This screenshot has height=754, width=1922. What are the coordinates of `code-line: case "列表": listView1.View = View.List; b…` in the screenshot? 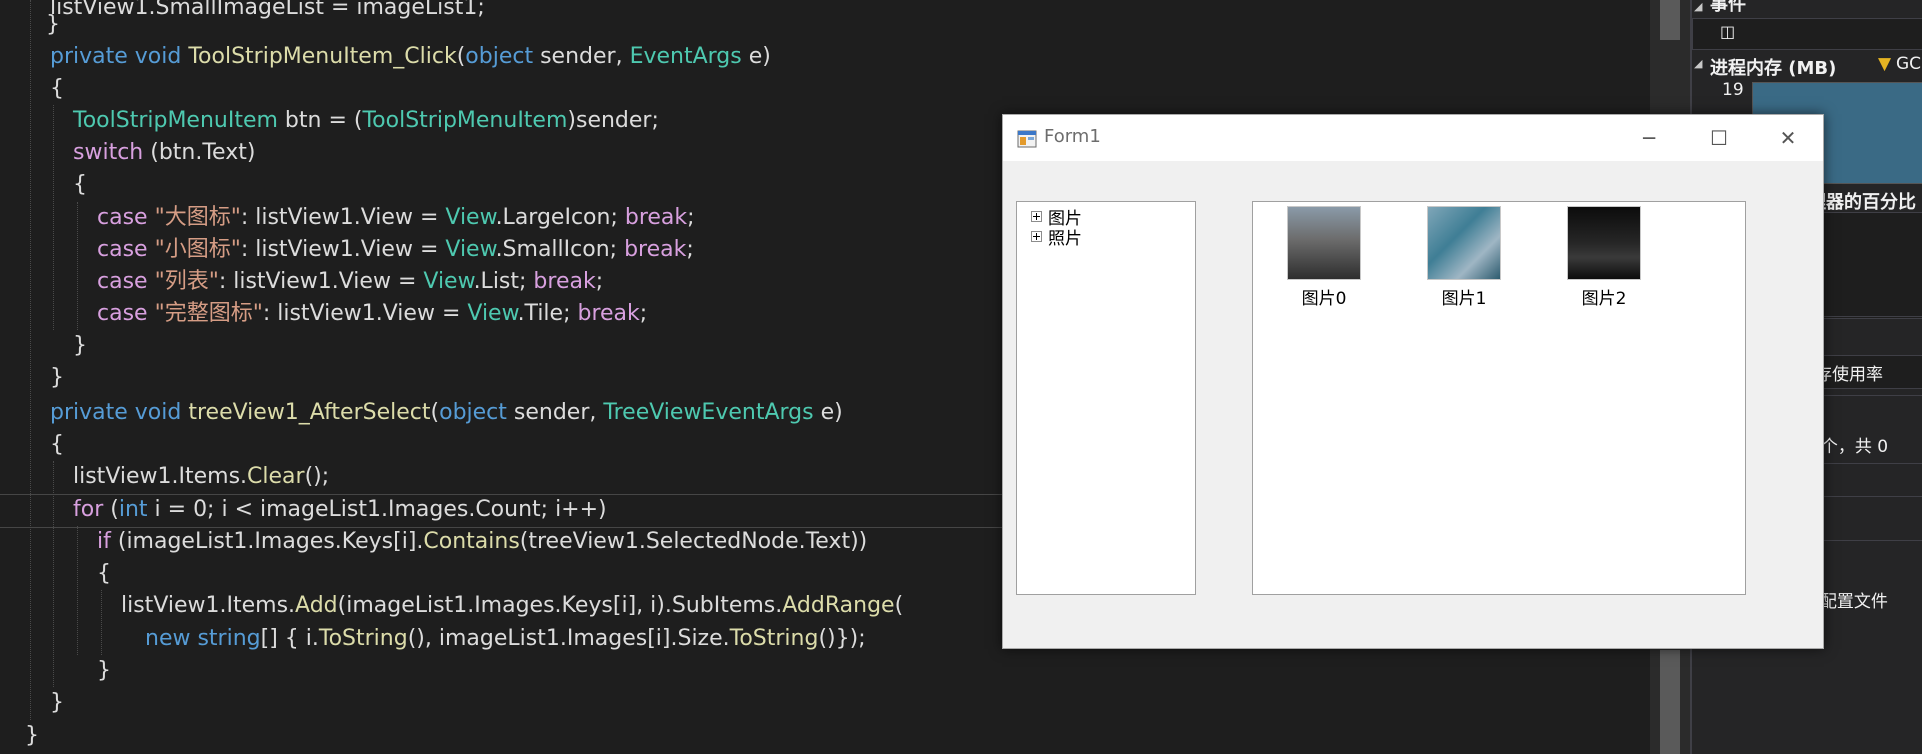 It's located at (350, 282).